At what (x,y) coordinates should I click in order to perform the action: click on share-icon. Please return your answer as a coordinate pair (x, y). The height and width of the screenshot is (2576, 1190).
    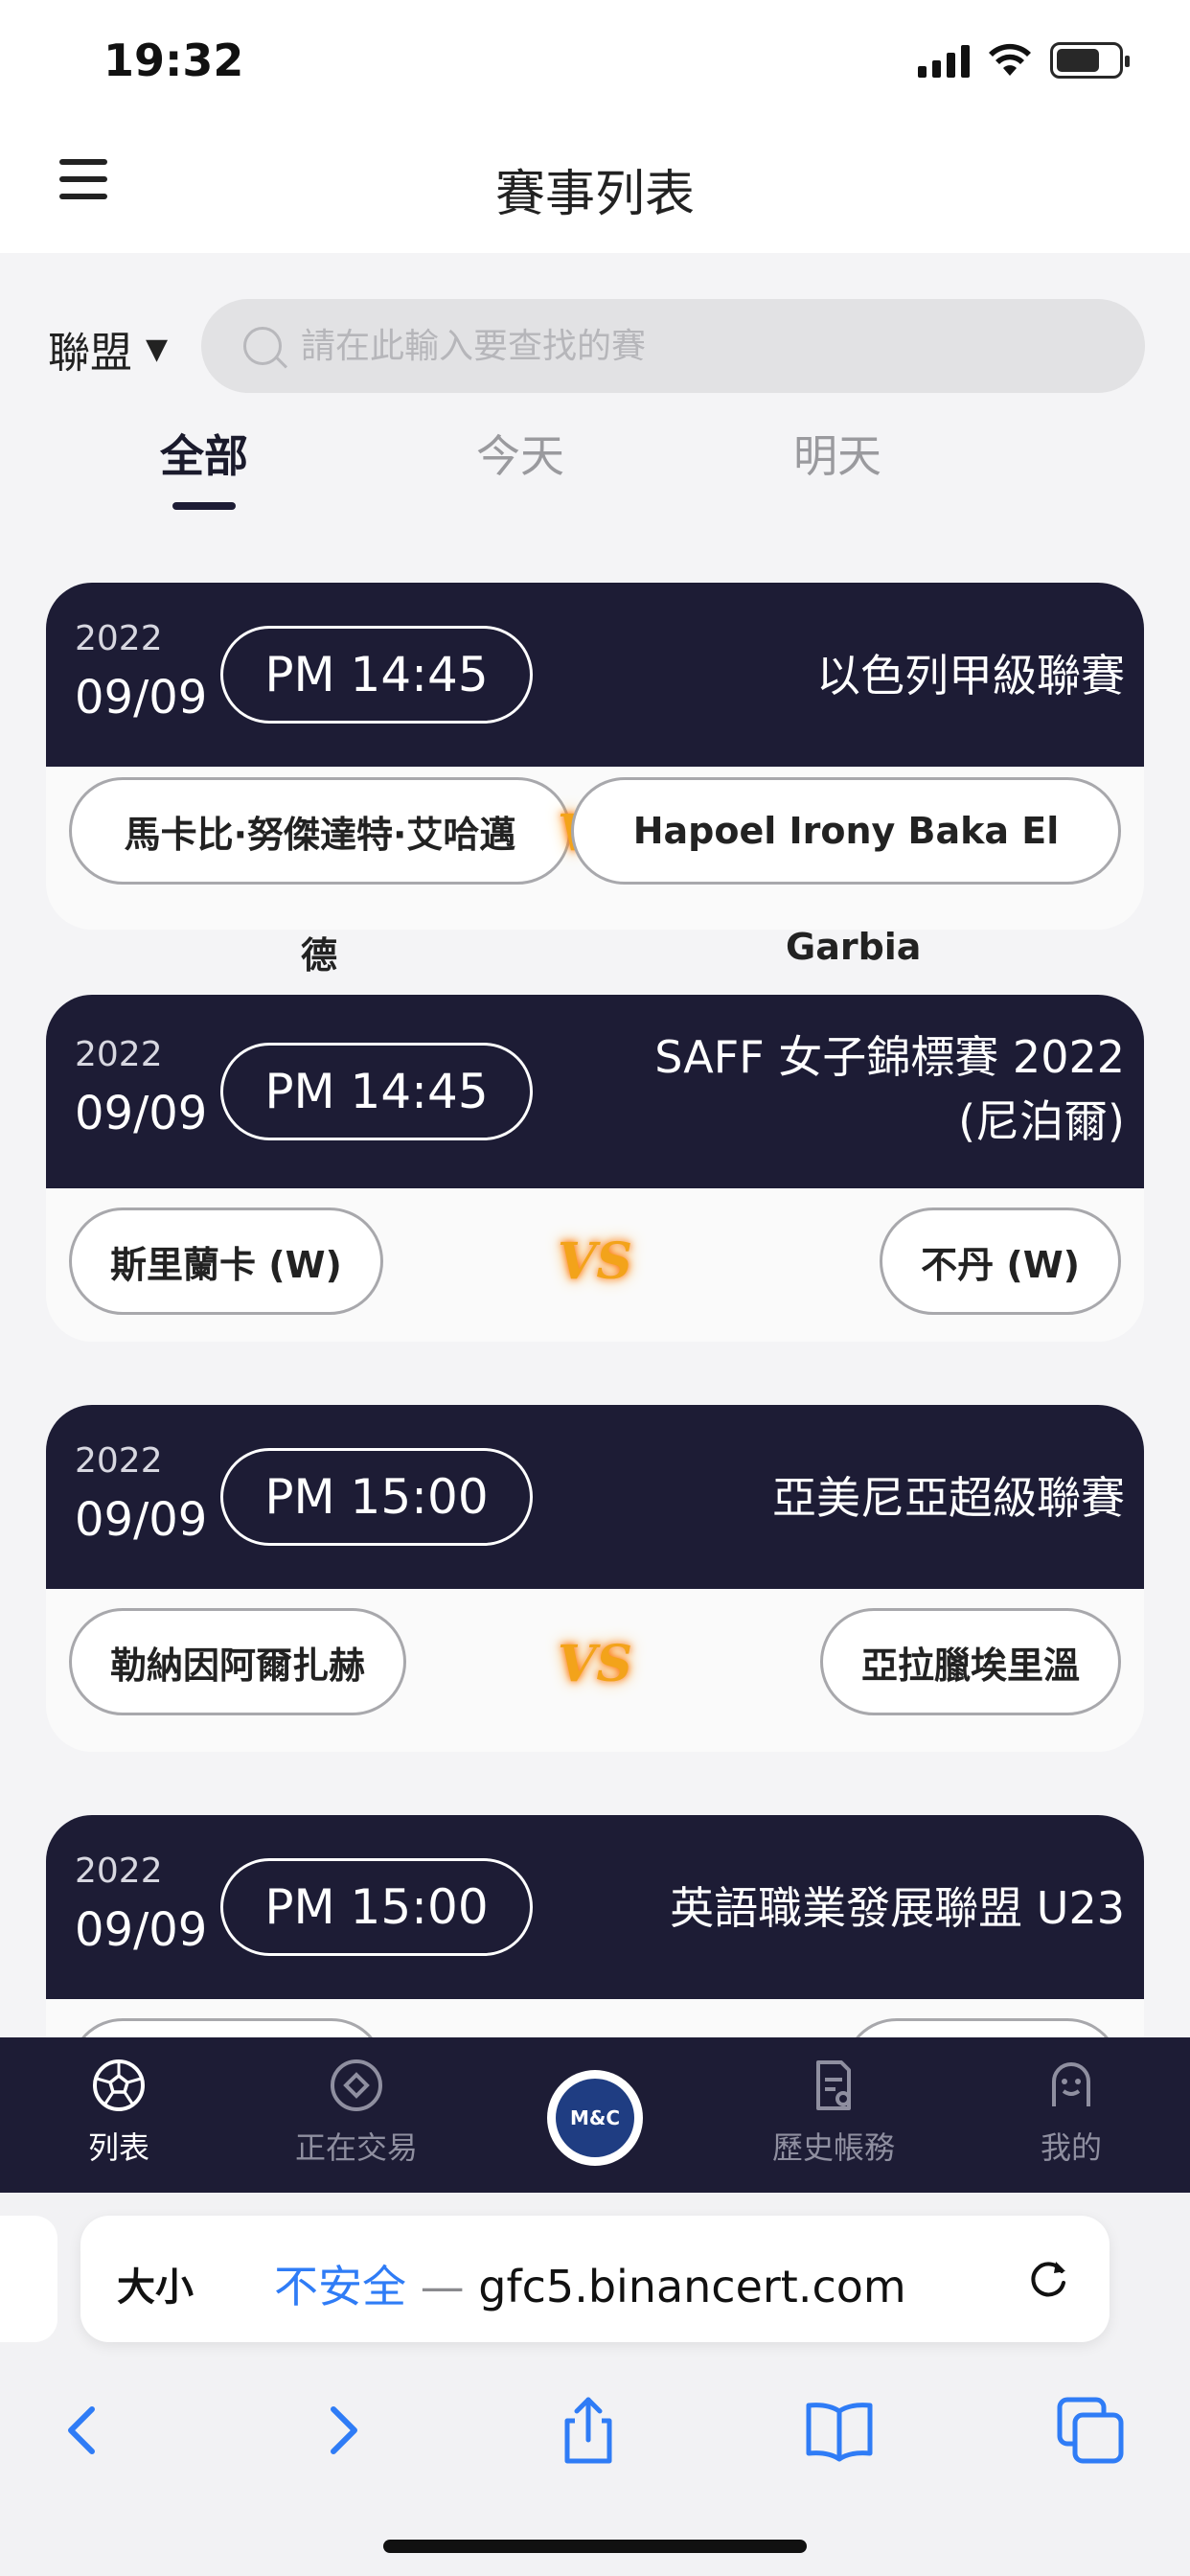
    Looking at the image, I should click on (589, 2430).